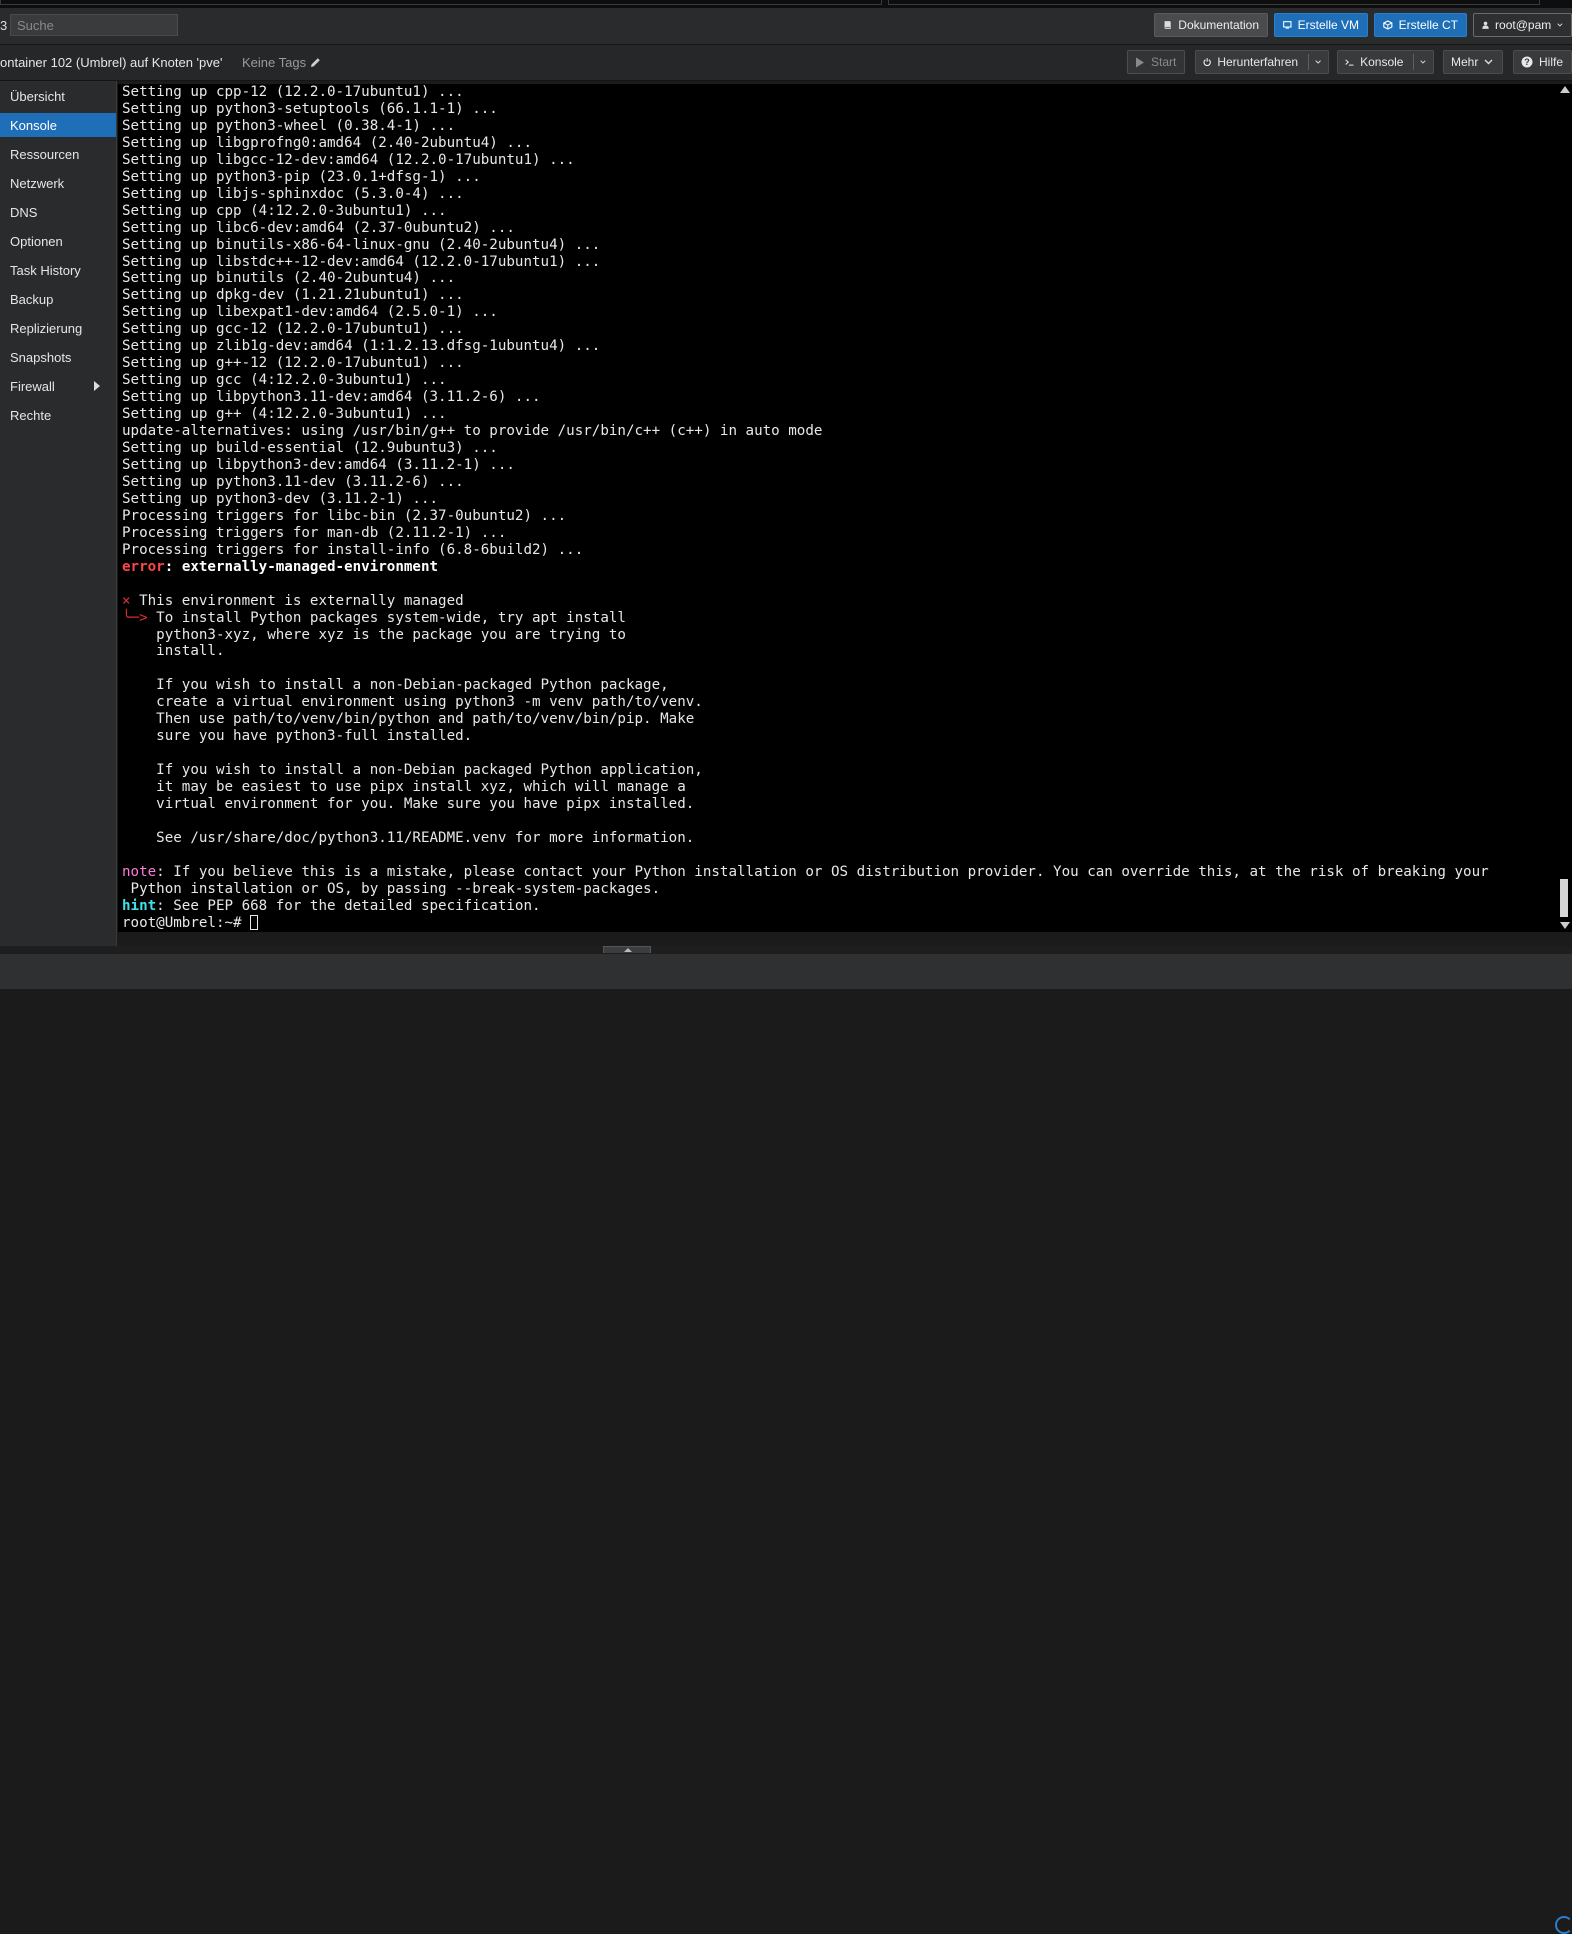 This screenshot has width=1572, height=1934. I want to click on note-label: note, so click(139, 871).